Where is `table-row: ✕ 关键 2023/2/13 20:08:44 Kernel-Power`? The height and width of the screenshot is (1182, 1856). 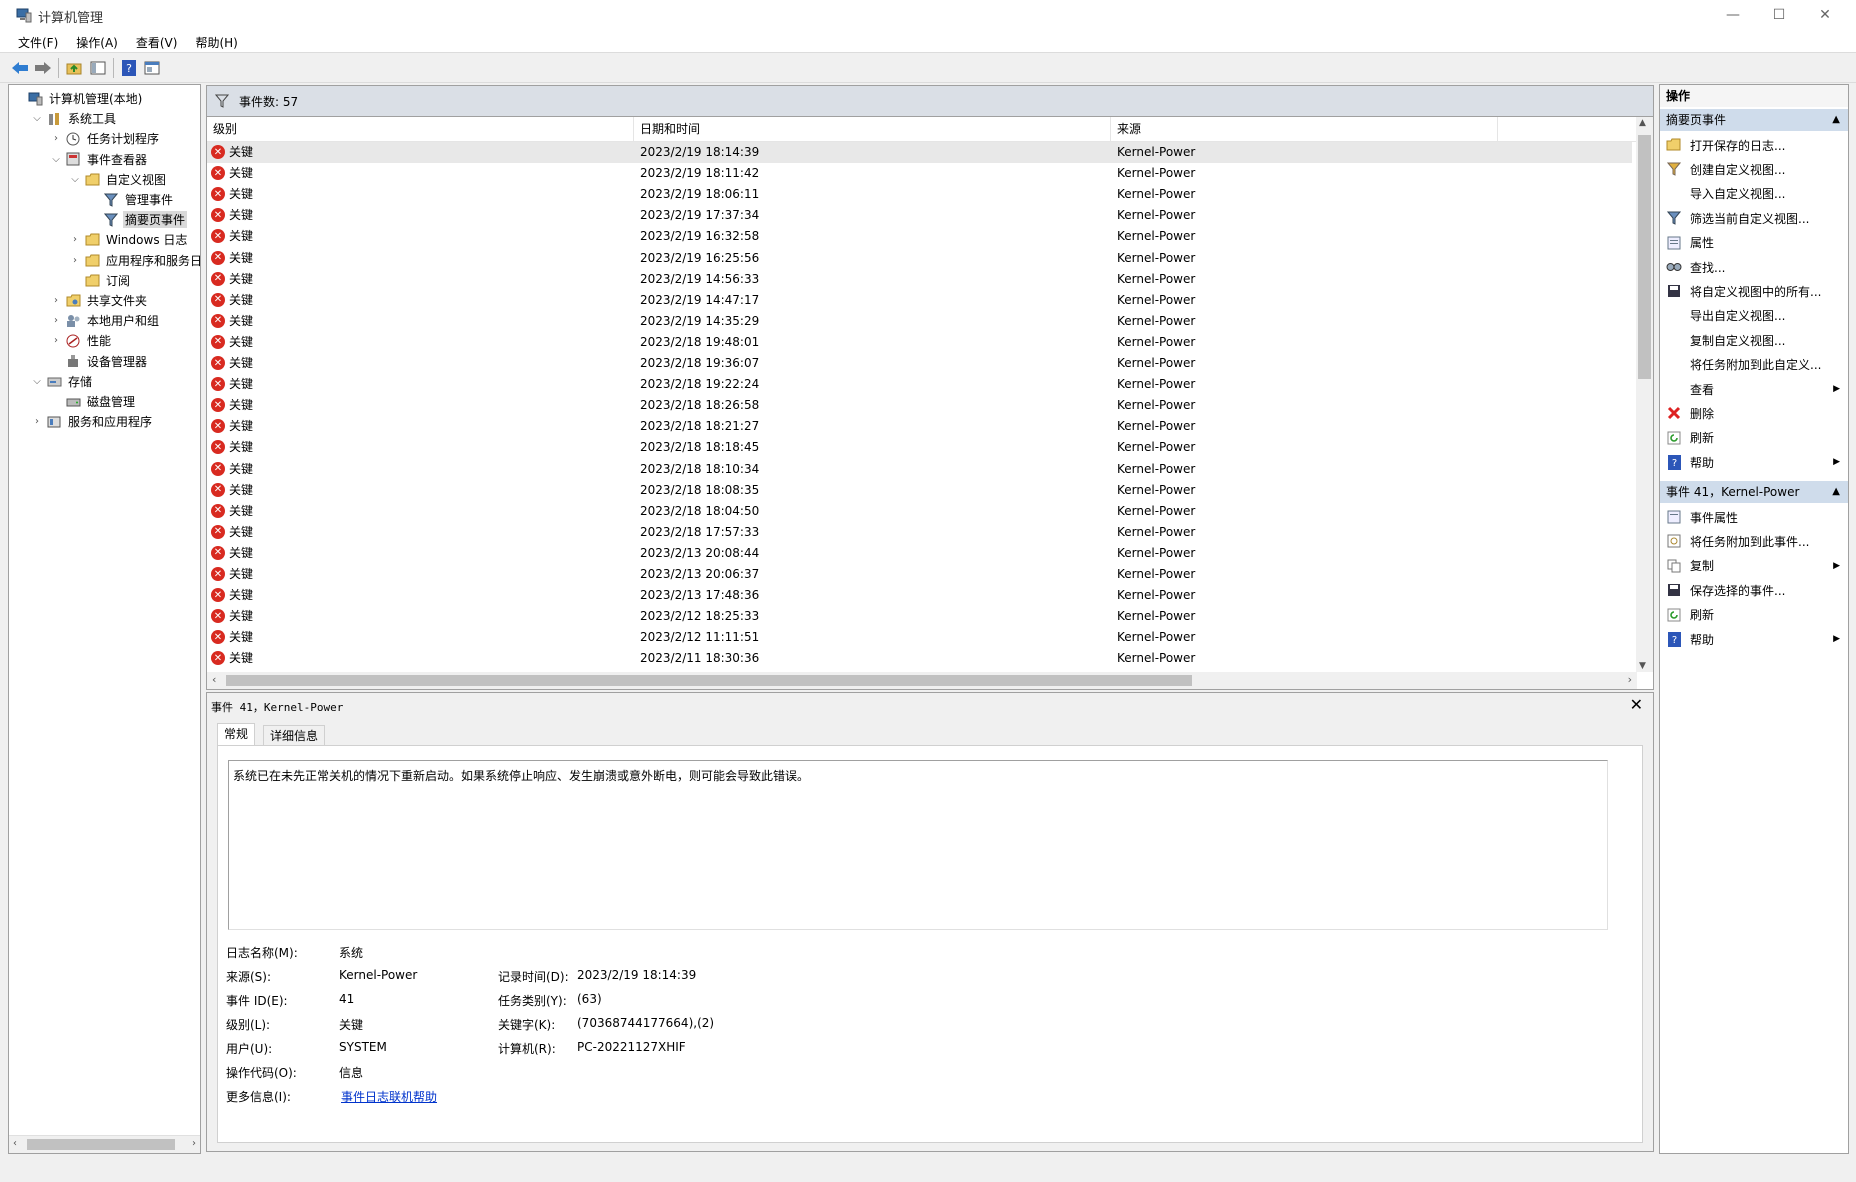
table-row: ✕ 关键 2023/2/13 20:08:44 Kernel-Power is located at coordinates (919, 553).